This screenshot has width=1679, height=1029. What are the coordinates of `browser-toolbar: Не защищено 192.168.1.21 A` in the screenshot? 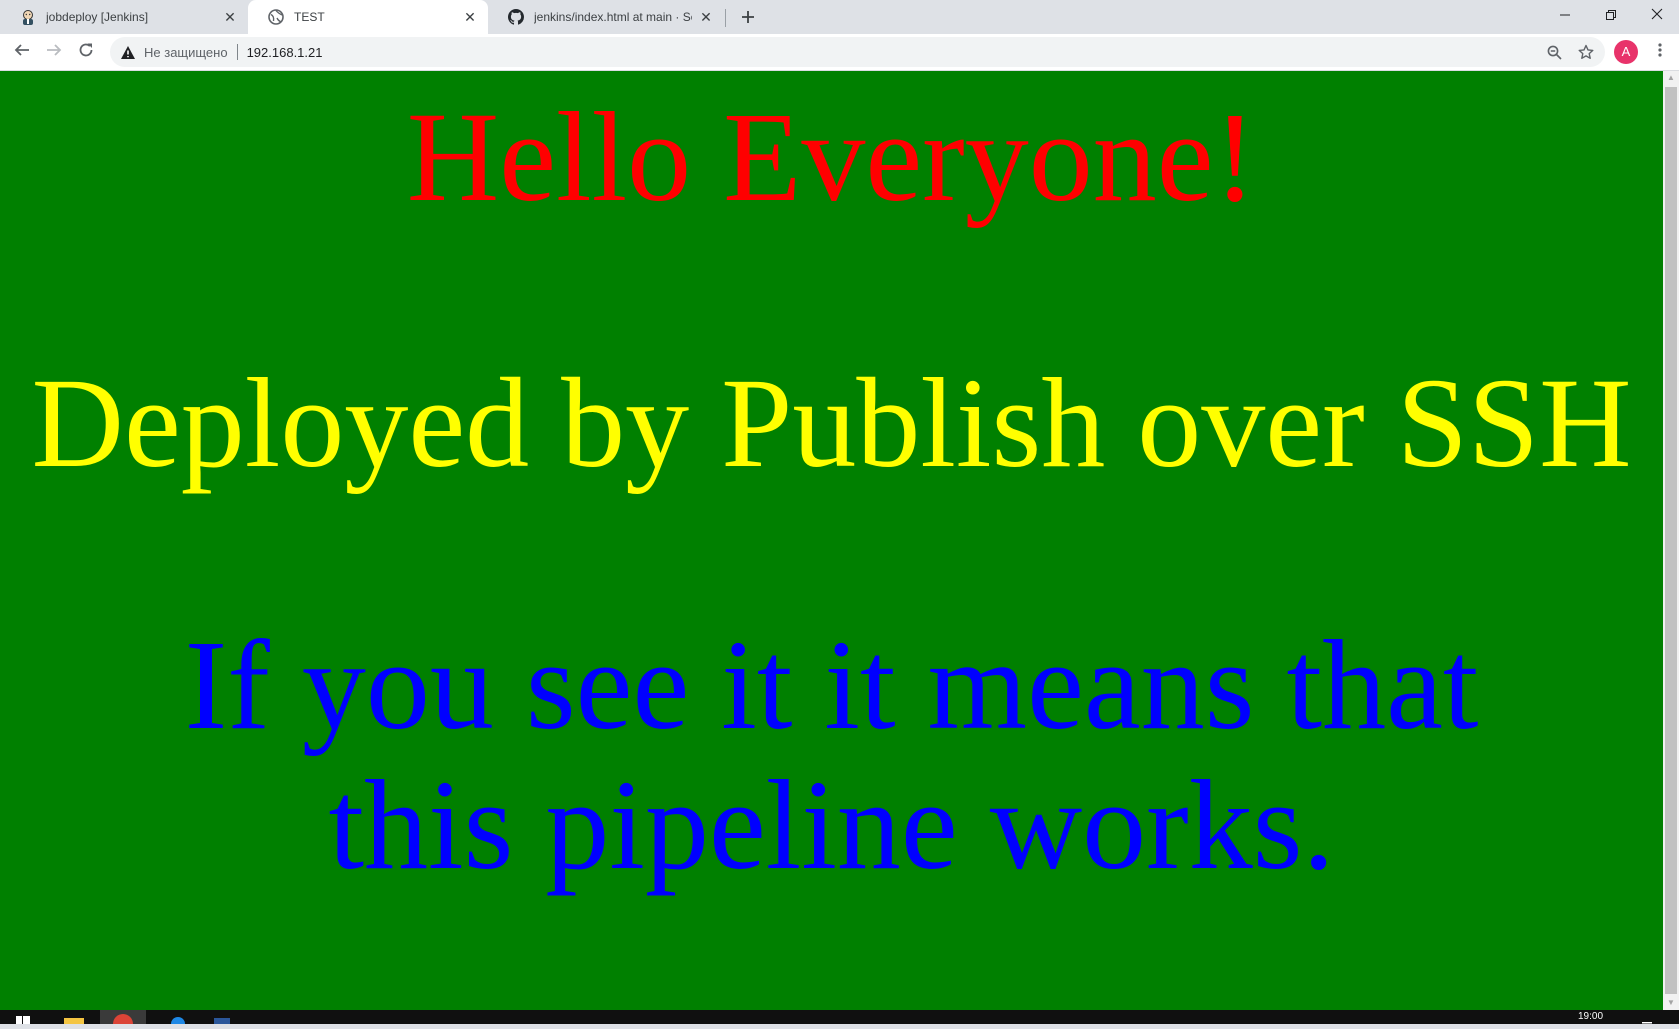 It's located at (839, 52).